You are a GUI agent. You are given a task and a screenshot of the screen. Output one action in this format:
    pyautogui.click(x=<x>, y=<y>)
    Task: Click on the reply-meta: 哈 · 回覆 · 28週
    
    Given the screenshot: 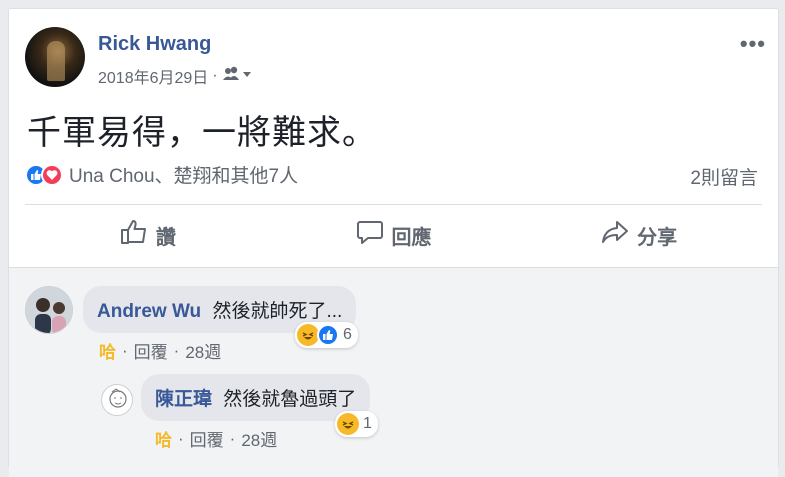 What is the action you would take?
    pyautogui.click(x=216, y=438)
    